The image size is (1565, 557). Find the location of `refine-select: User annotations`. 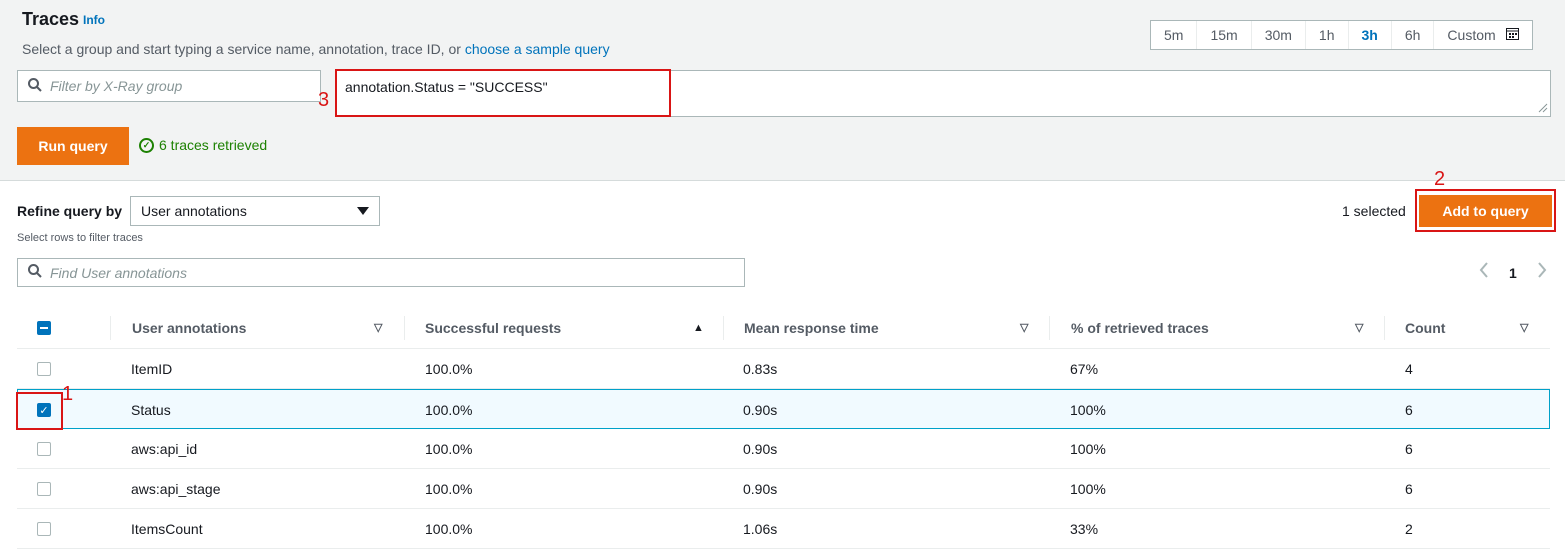

refine-select: User annotations is located at coordinates (255, 211).